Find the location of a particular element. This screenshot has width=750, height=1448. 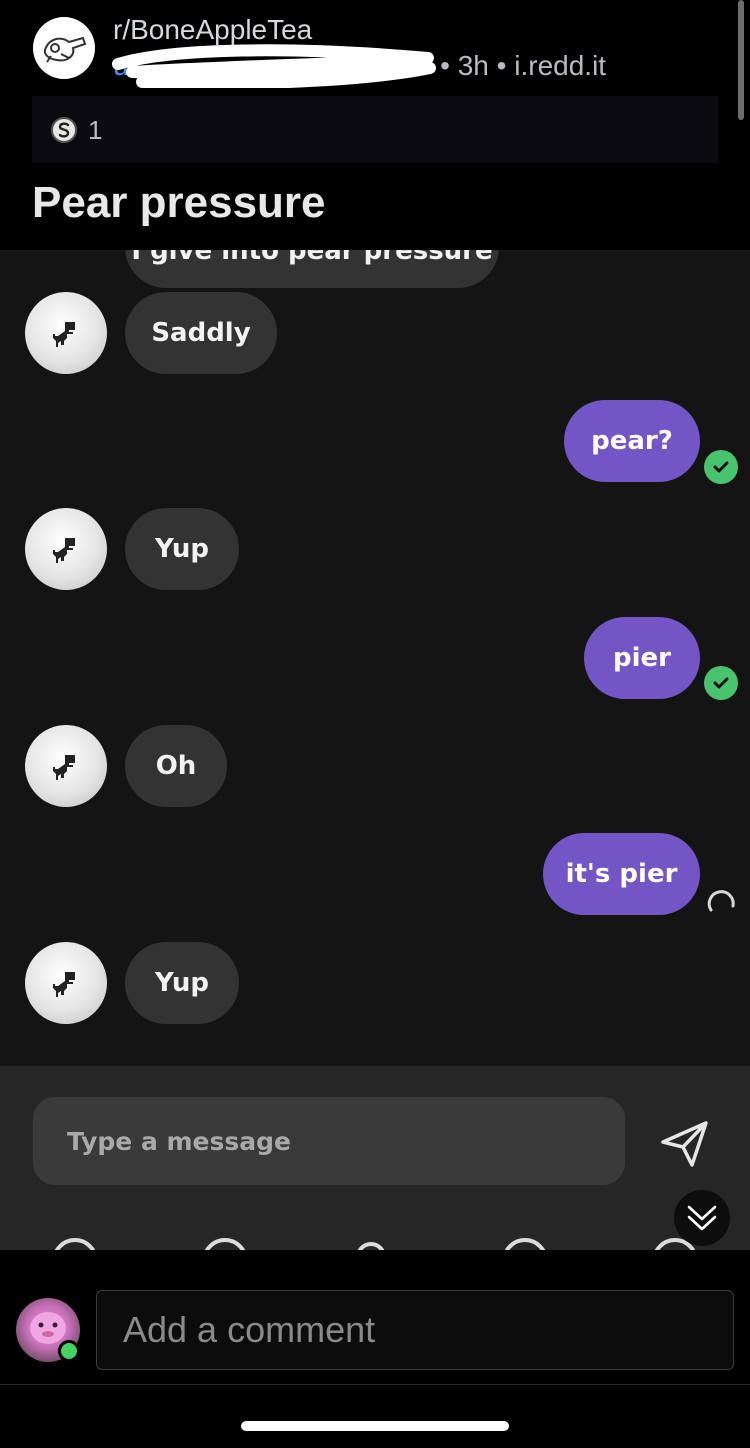

spinner-icon is located at coordinates (721, 901).